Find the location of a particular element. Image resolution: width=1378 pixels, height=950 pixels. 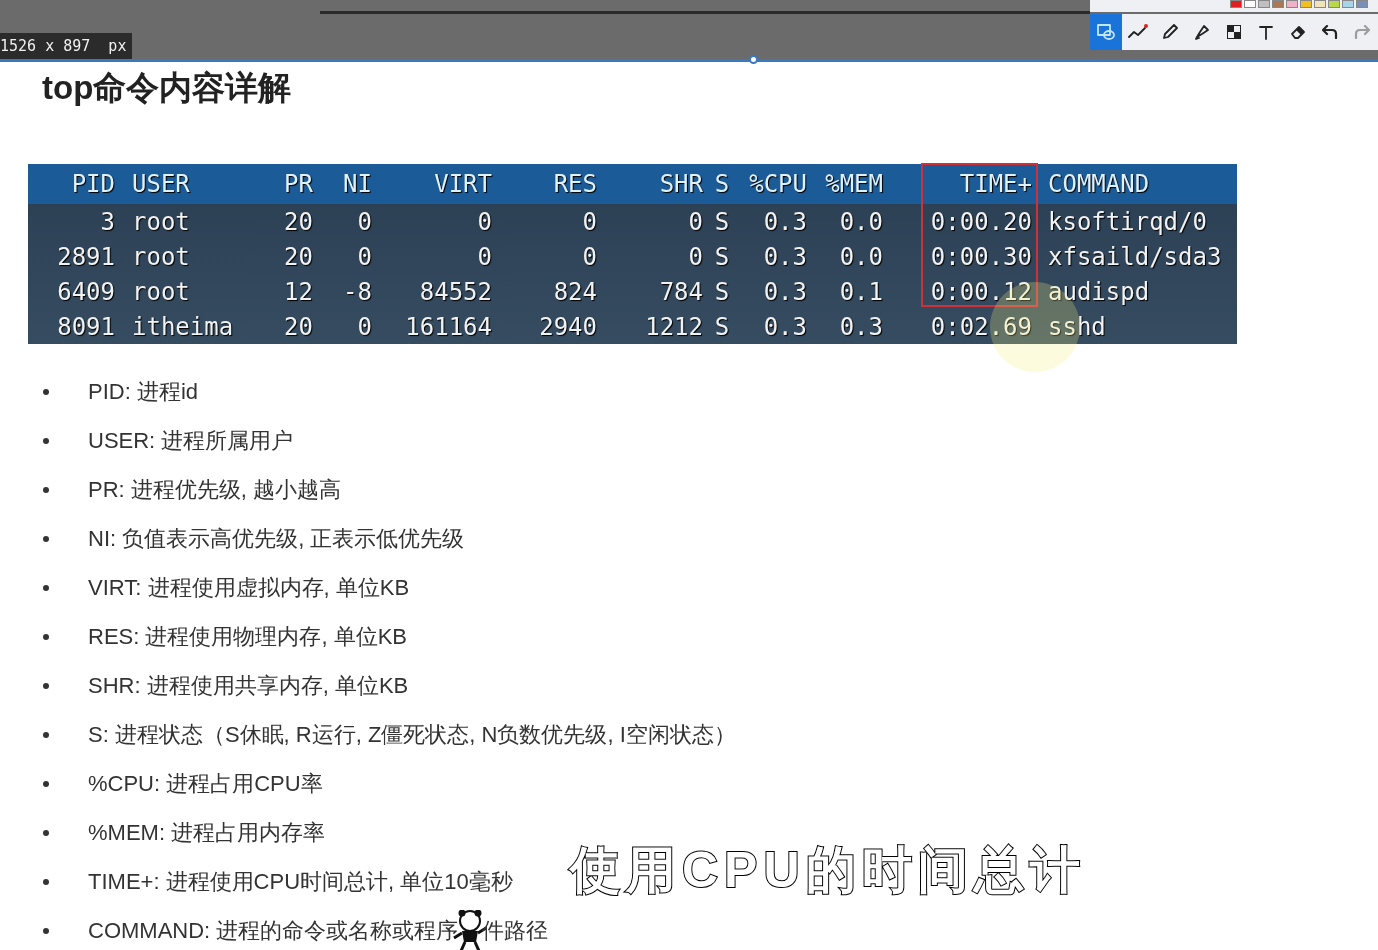

redo-icon is located at coordinates (1362, 32).